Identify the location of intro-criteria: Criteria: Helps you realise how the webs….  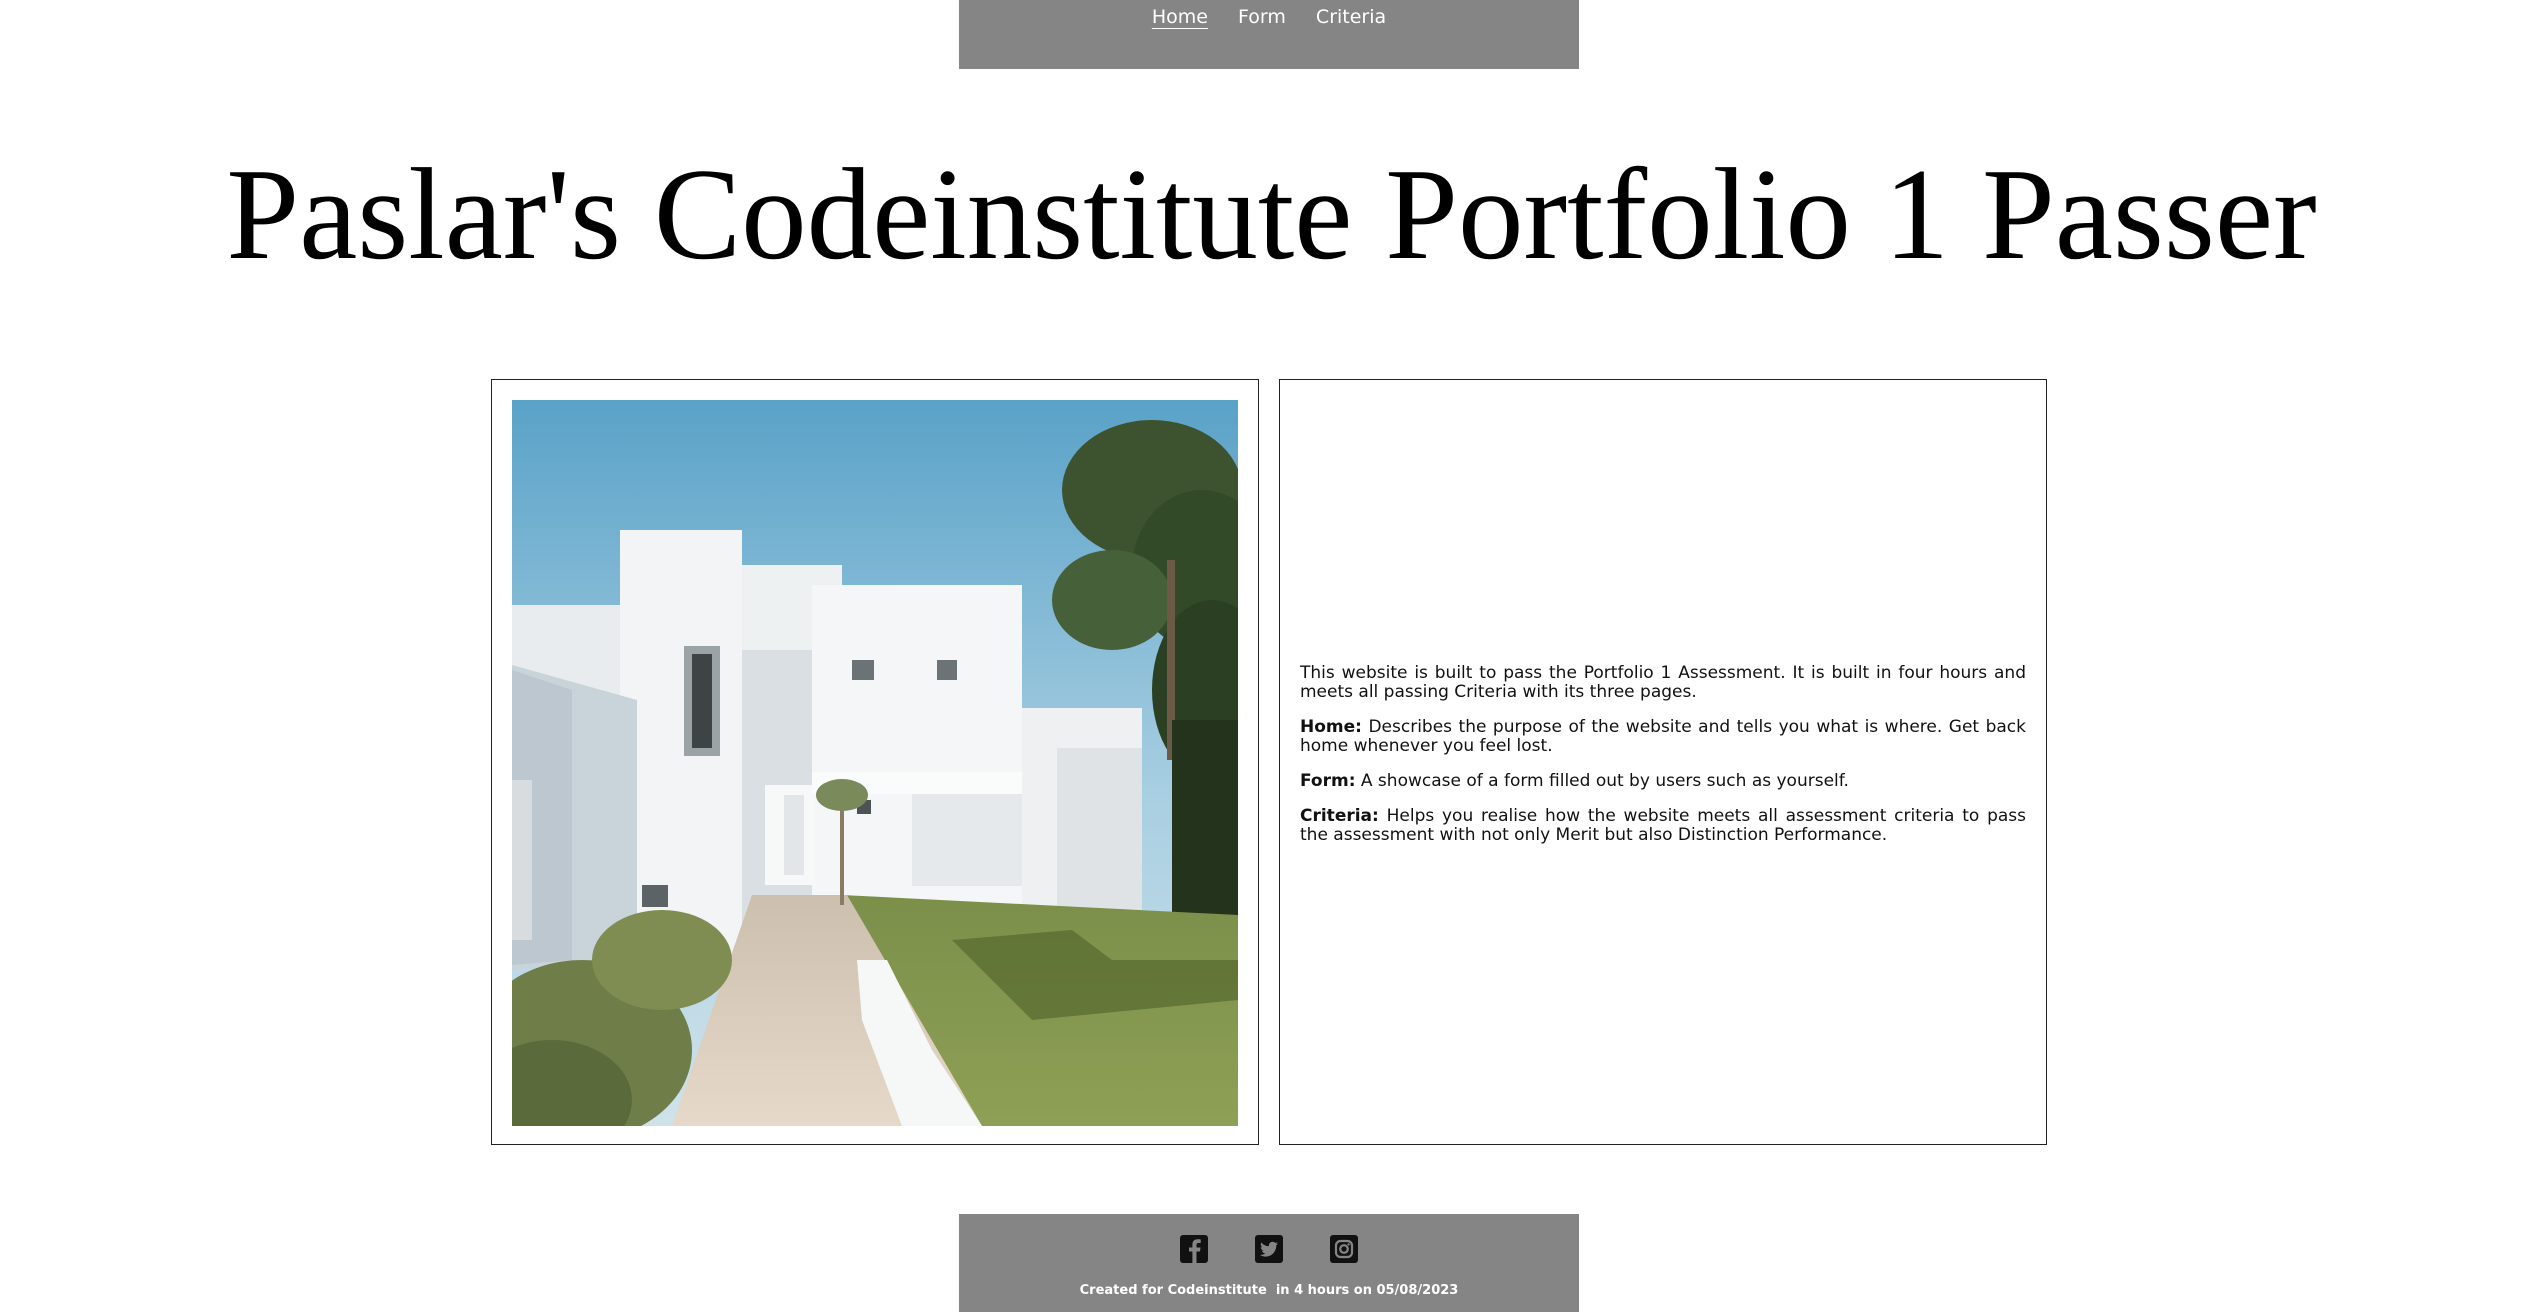
(1663, 825).